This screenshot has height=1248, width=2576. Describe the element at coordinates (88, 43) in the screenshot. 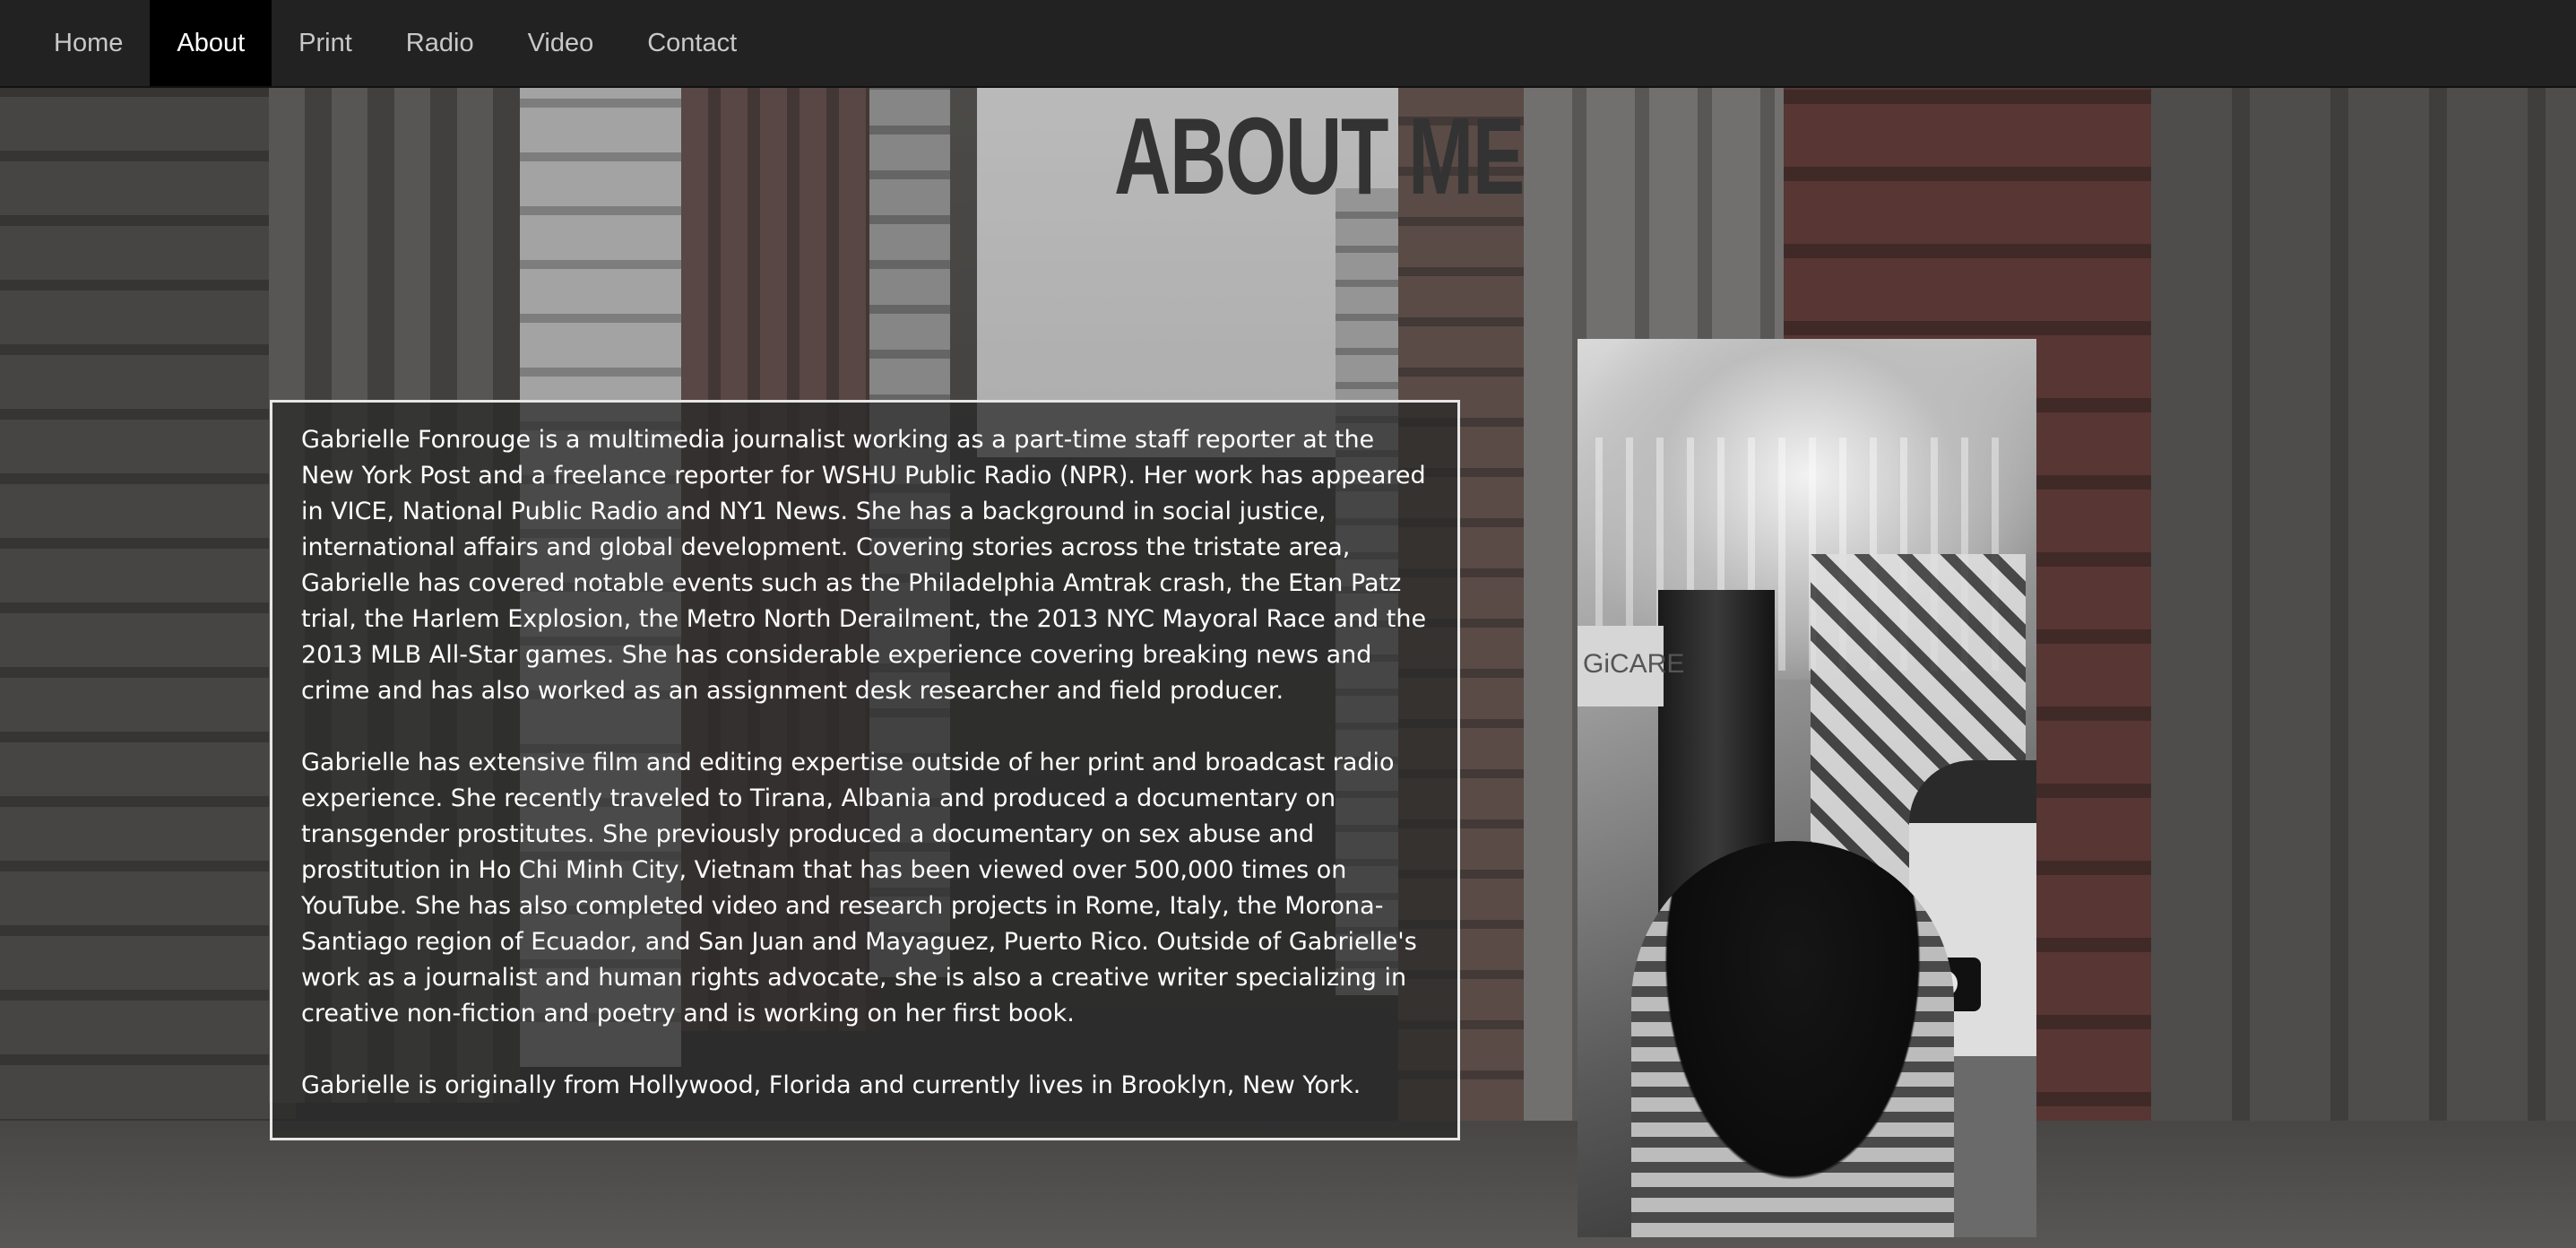

I see `nav-item-home: Home` at that location.